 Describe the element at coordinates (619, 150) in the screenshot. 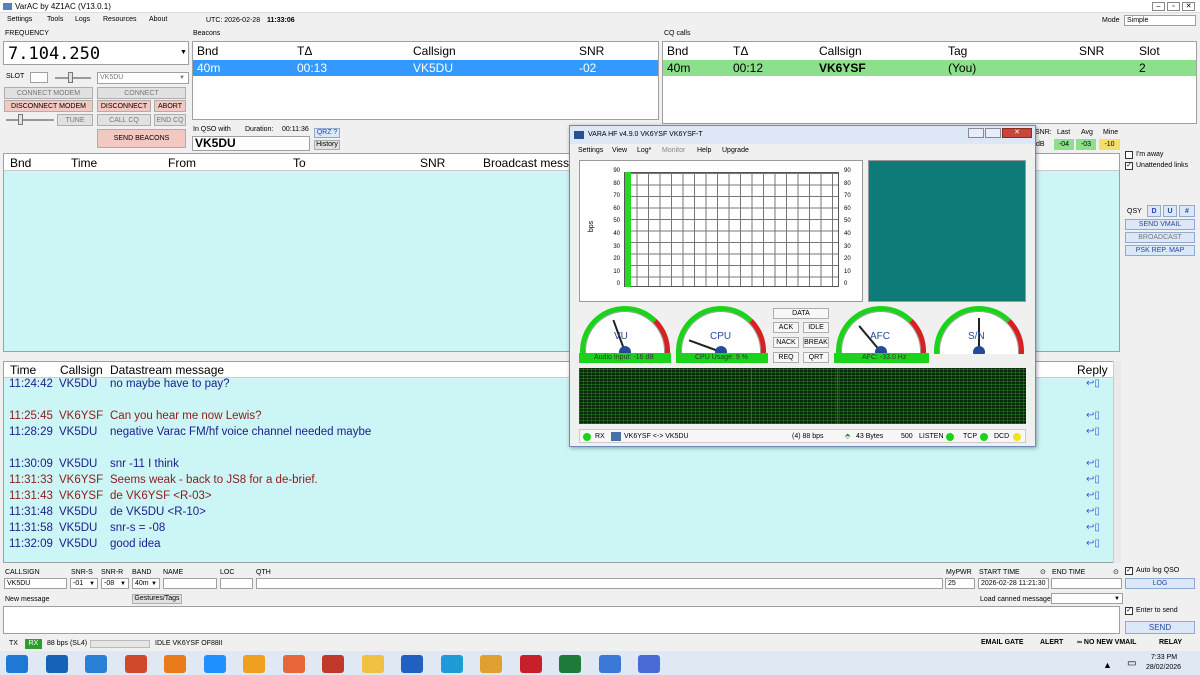

I see `vara-menu-view: View` at that location.